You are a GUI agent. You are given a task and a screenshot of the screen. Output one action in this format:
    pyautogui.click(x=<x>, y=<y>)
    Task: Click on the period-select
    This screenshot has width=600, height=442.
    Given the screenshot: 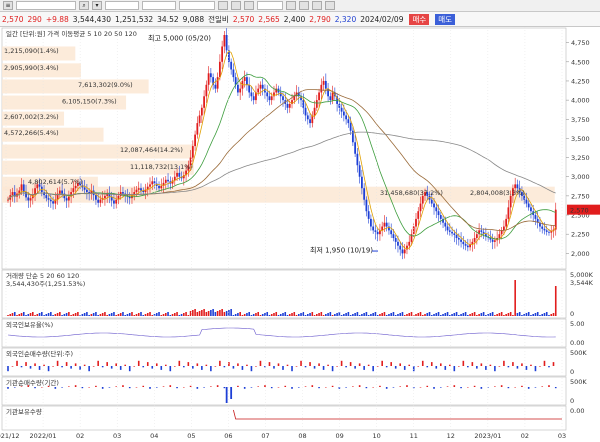 What is the action you would take?
    pyautogui.click(x=122, y=5)
    